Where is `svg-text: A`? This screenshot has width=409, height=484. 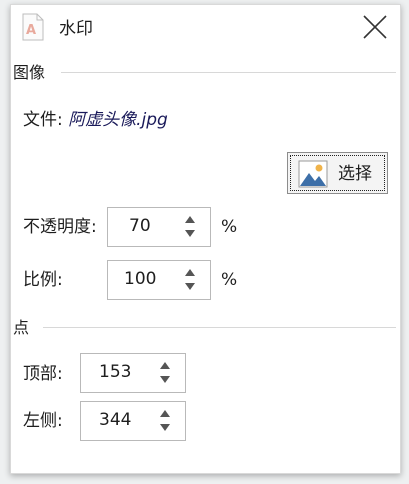
svg-text: A is located at coordinates (31, 30).